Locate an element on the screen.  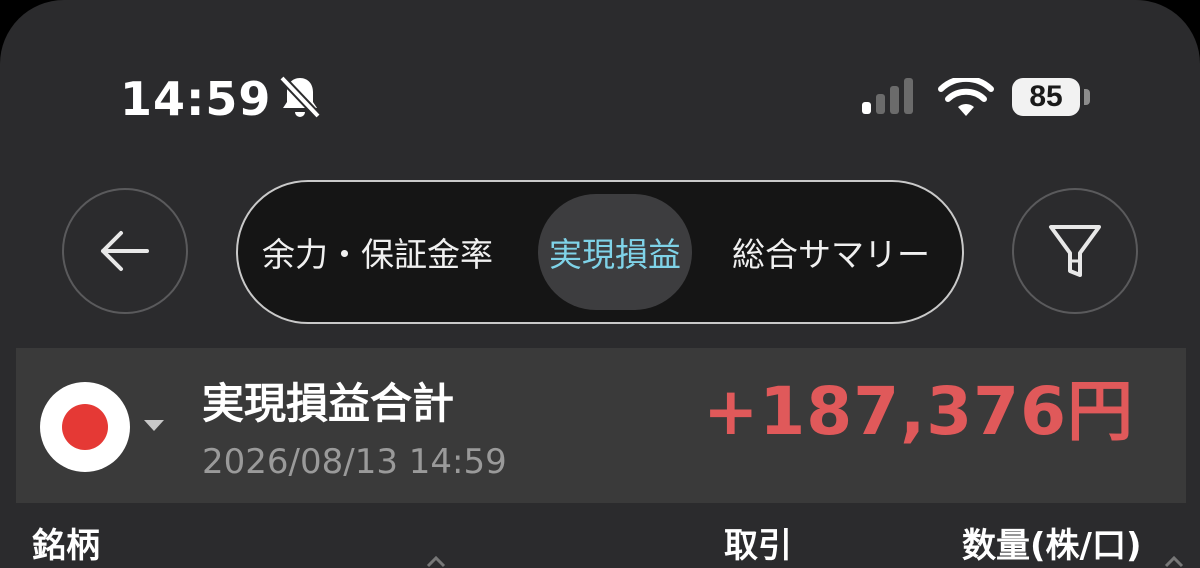
battery-icon: 85 is located at coordinates (1046, 97).